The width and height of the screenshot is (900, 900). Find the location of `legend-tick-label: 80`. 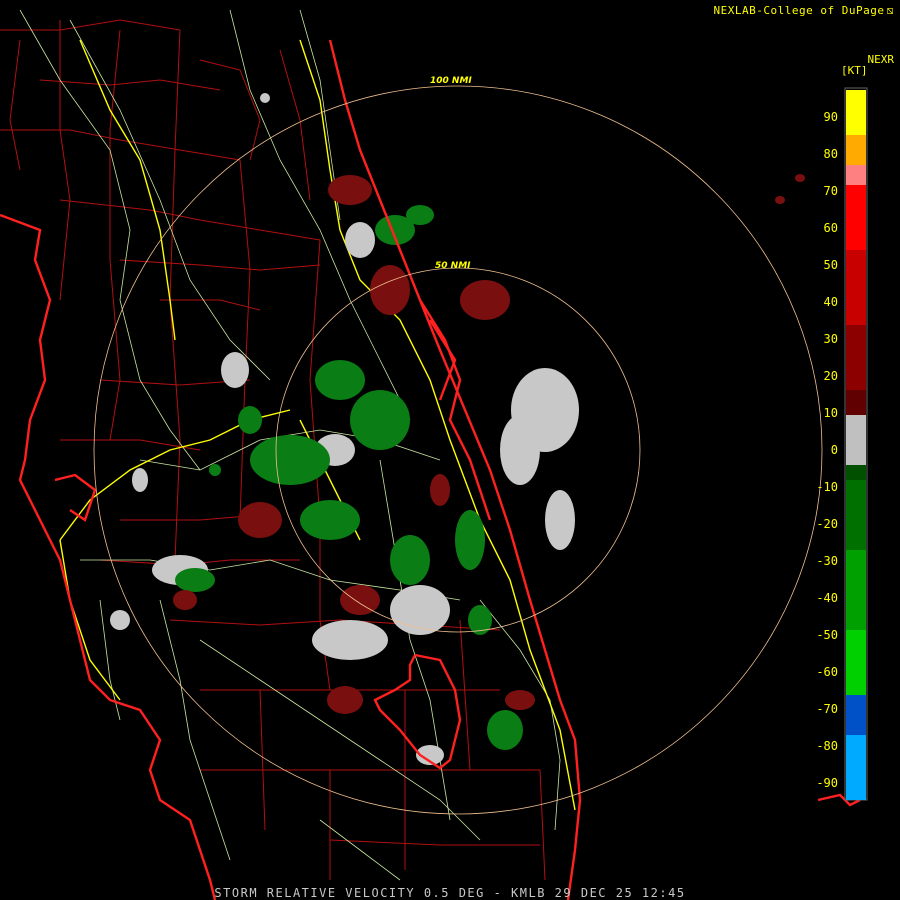

legend-tick-label: 80 is located at coordinates (830, 154).